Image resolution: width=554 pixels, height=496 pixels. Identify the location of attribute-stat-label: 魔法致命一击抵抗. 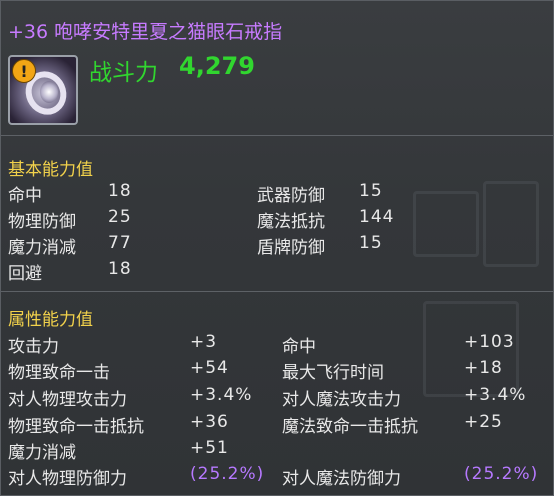
(350, 427).